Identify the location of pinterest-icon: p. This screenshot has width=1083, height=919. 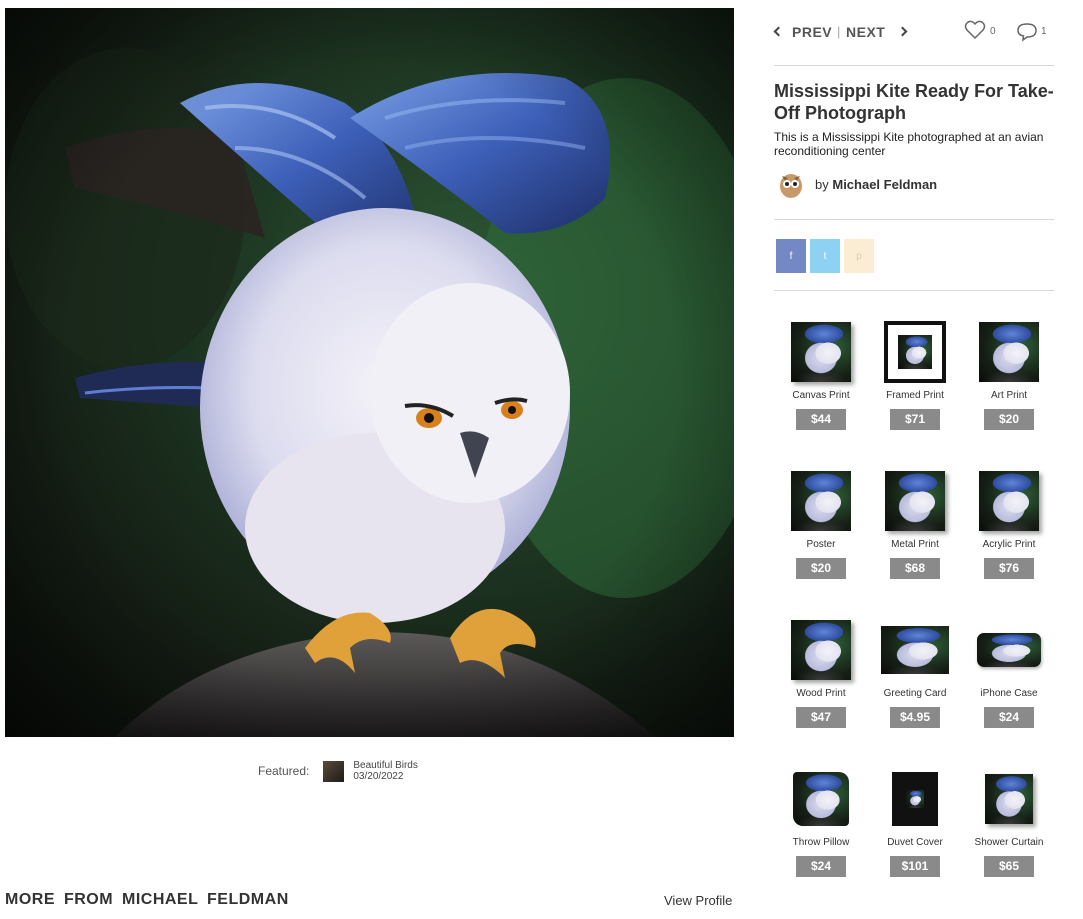
(859, 256).